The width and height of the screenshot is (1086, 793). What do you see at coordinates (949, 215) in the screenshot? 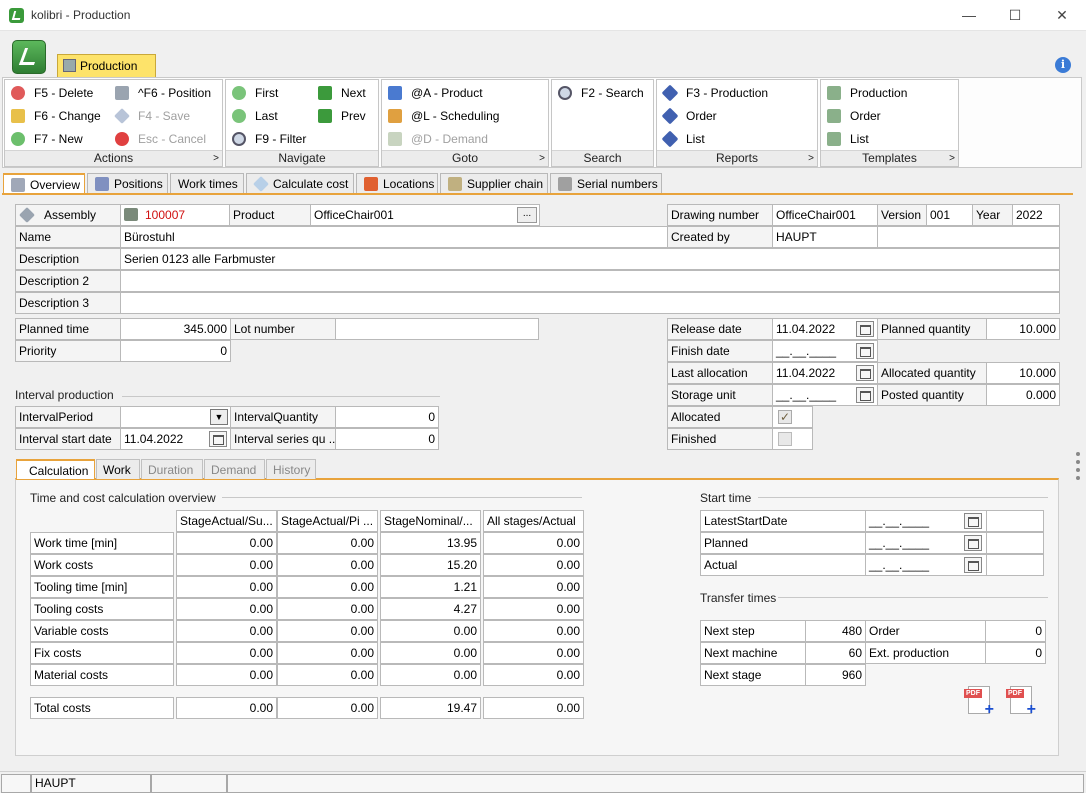
I see `version-field: 001` at bounding box center [949, 215].